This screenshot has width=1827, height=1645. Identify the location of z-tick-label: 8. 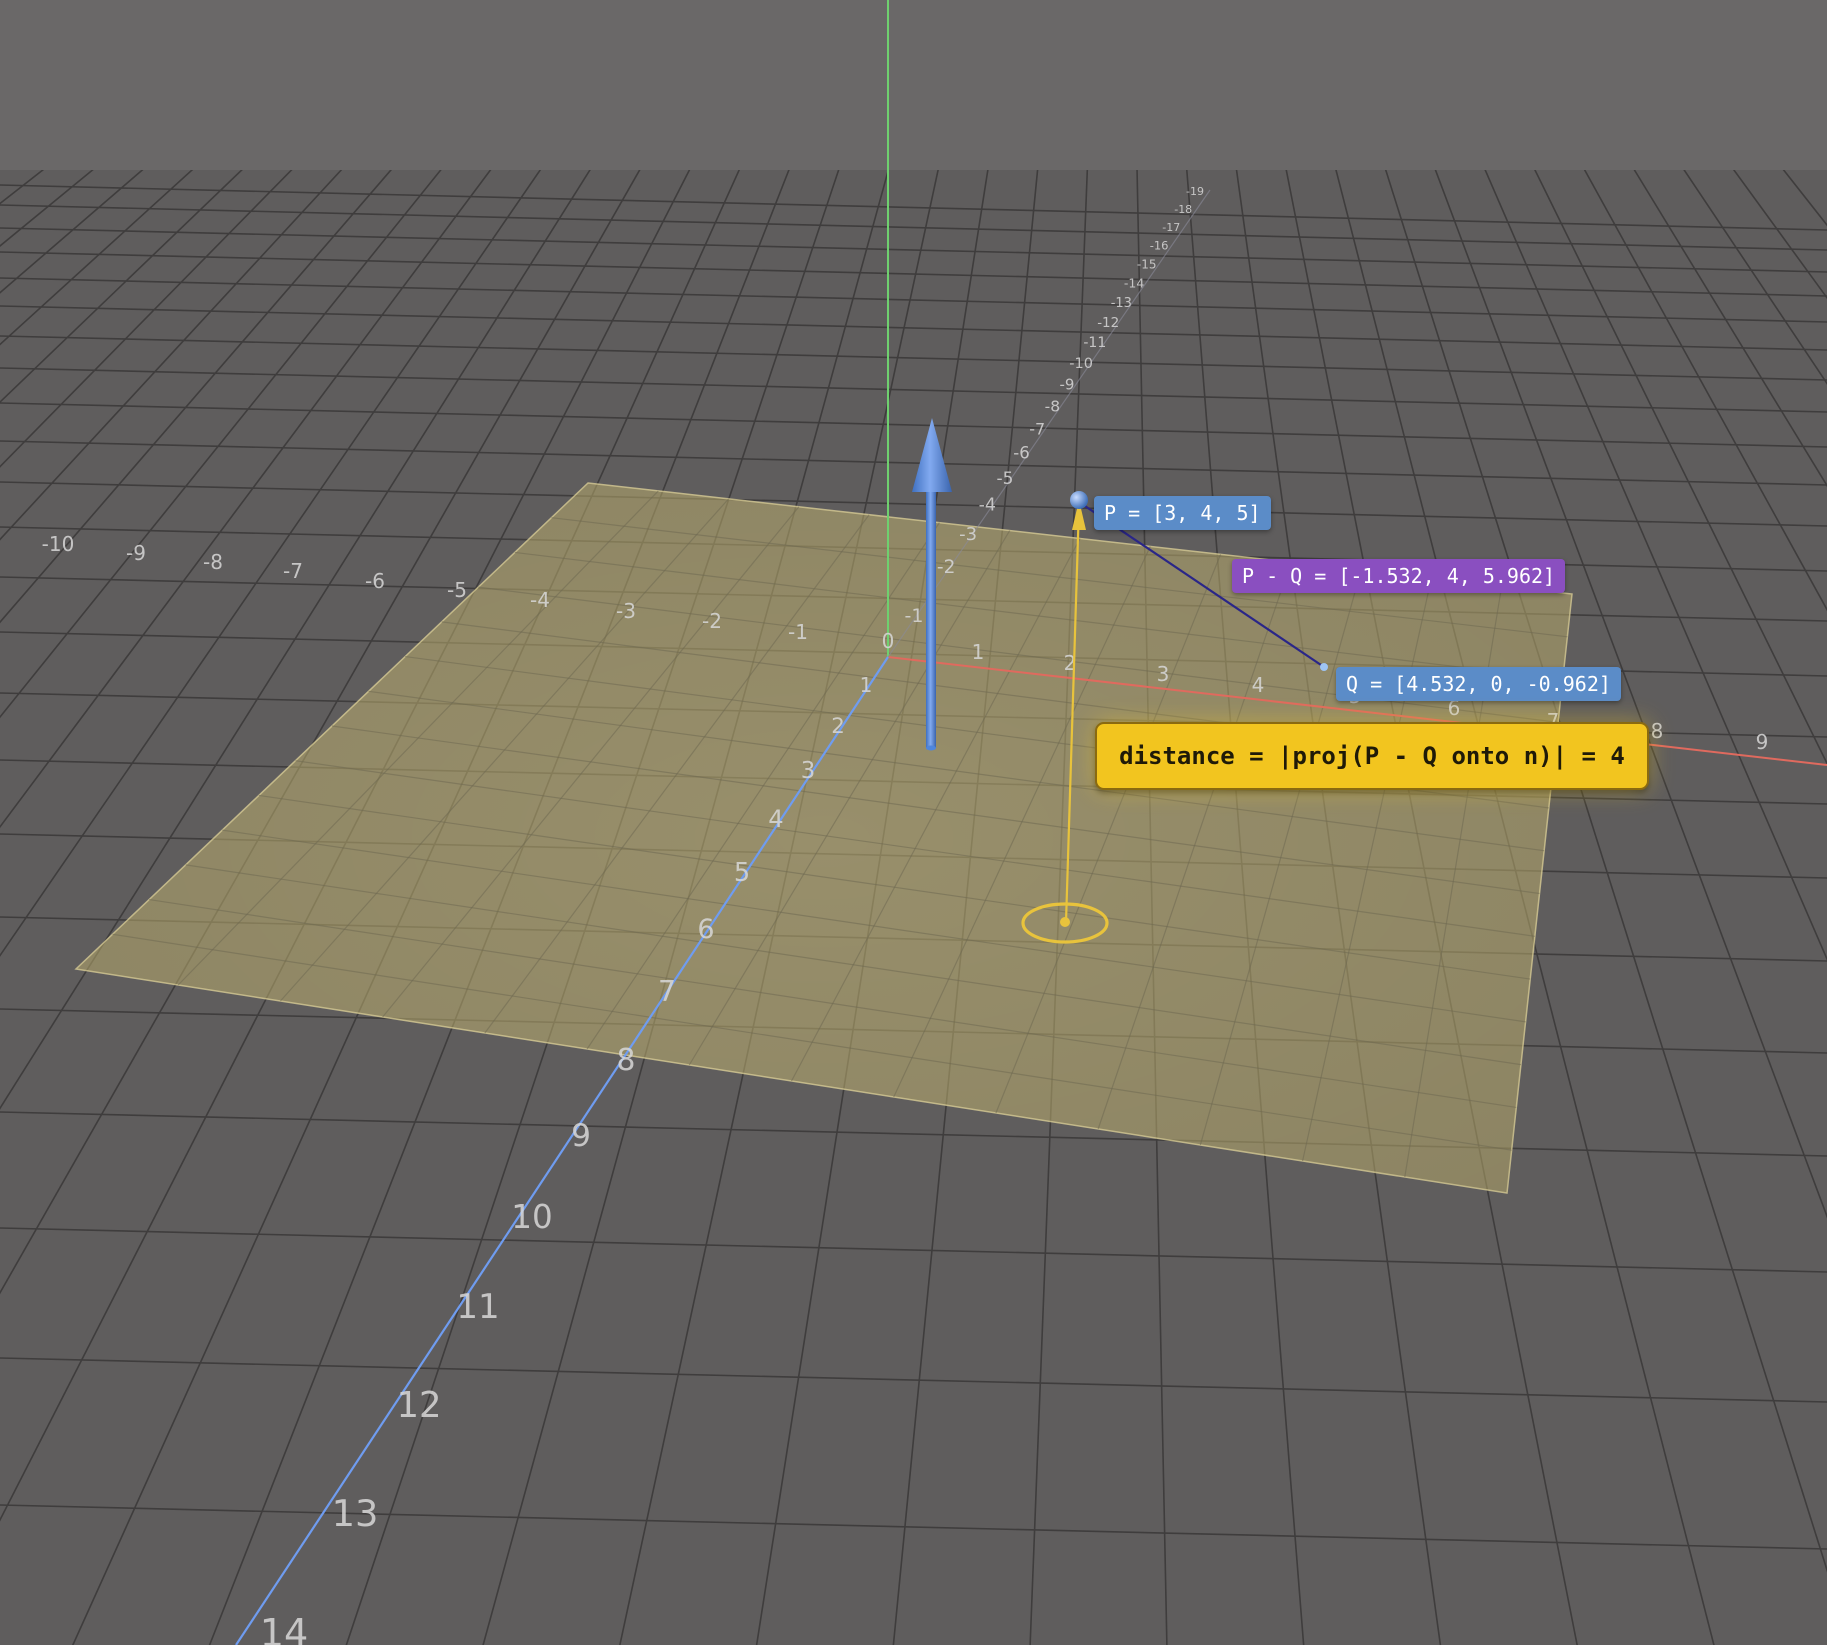
(626, 1060).